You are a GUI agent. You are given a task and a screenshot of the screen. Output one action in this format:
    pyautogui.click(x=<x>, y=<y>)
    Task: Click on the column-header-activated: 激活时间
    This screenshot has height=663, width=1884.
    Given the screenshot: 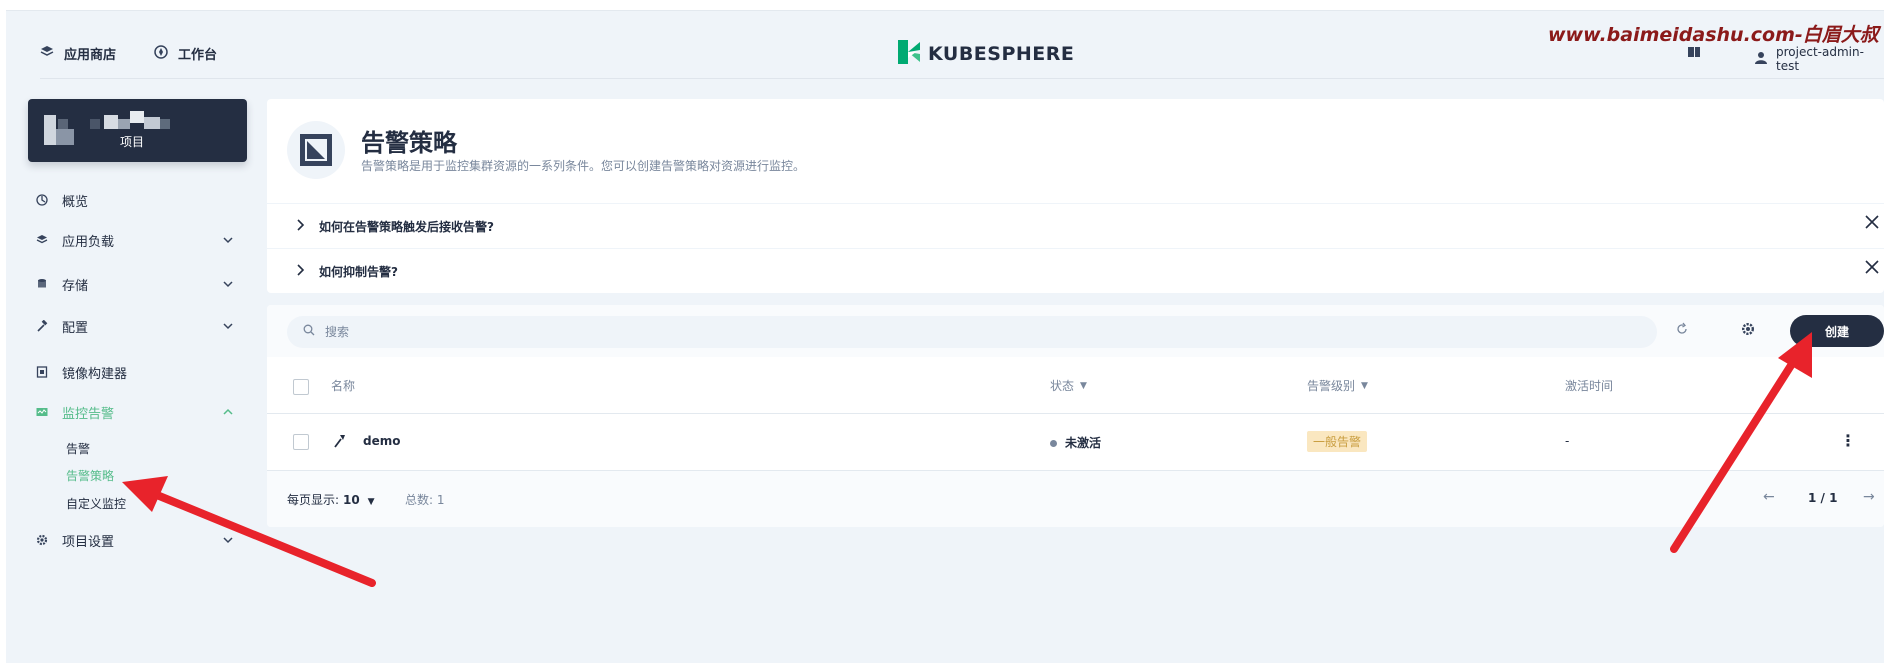 What is the action you would take?
    pyautogui.click(x=1589, y=385)
    